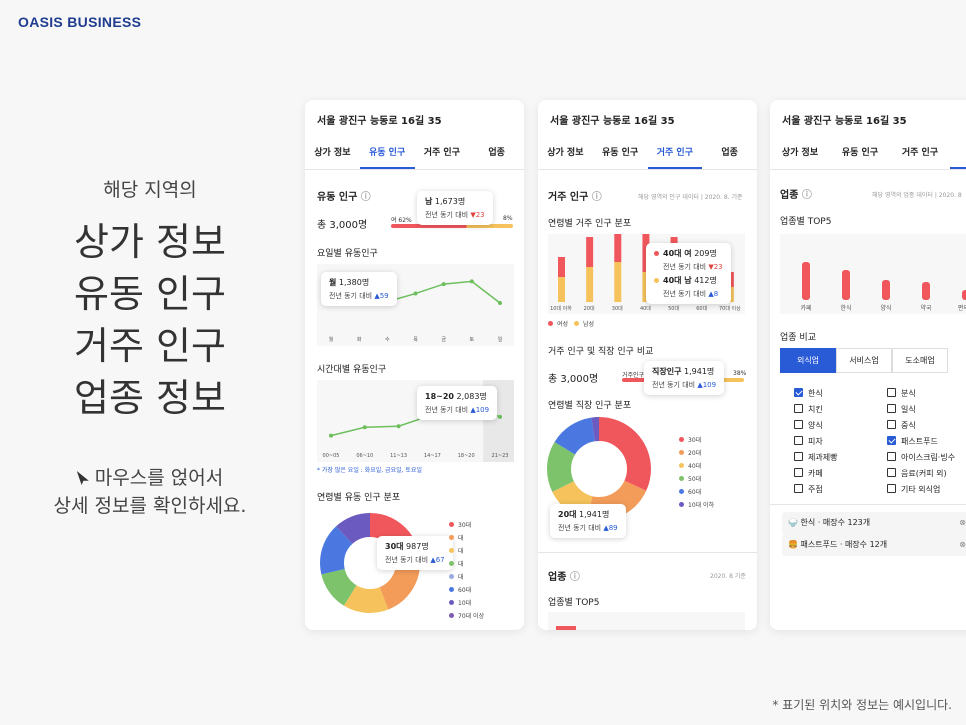 The width and height of the screenshot is (966, 725). I want to click on hero-line: 유동 인구, so click(150, 294).